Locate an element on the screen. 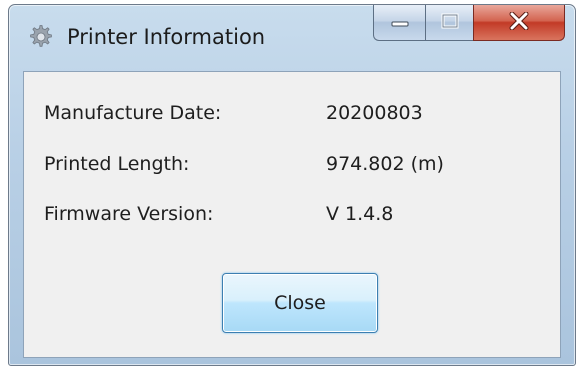  maximize-icon is located at coordinates (450, 23).